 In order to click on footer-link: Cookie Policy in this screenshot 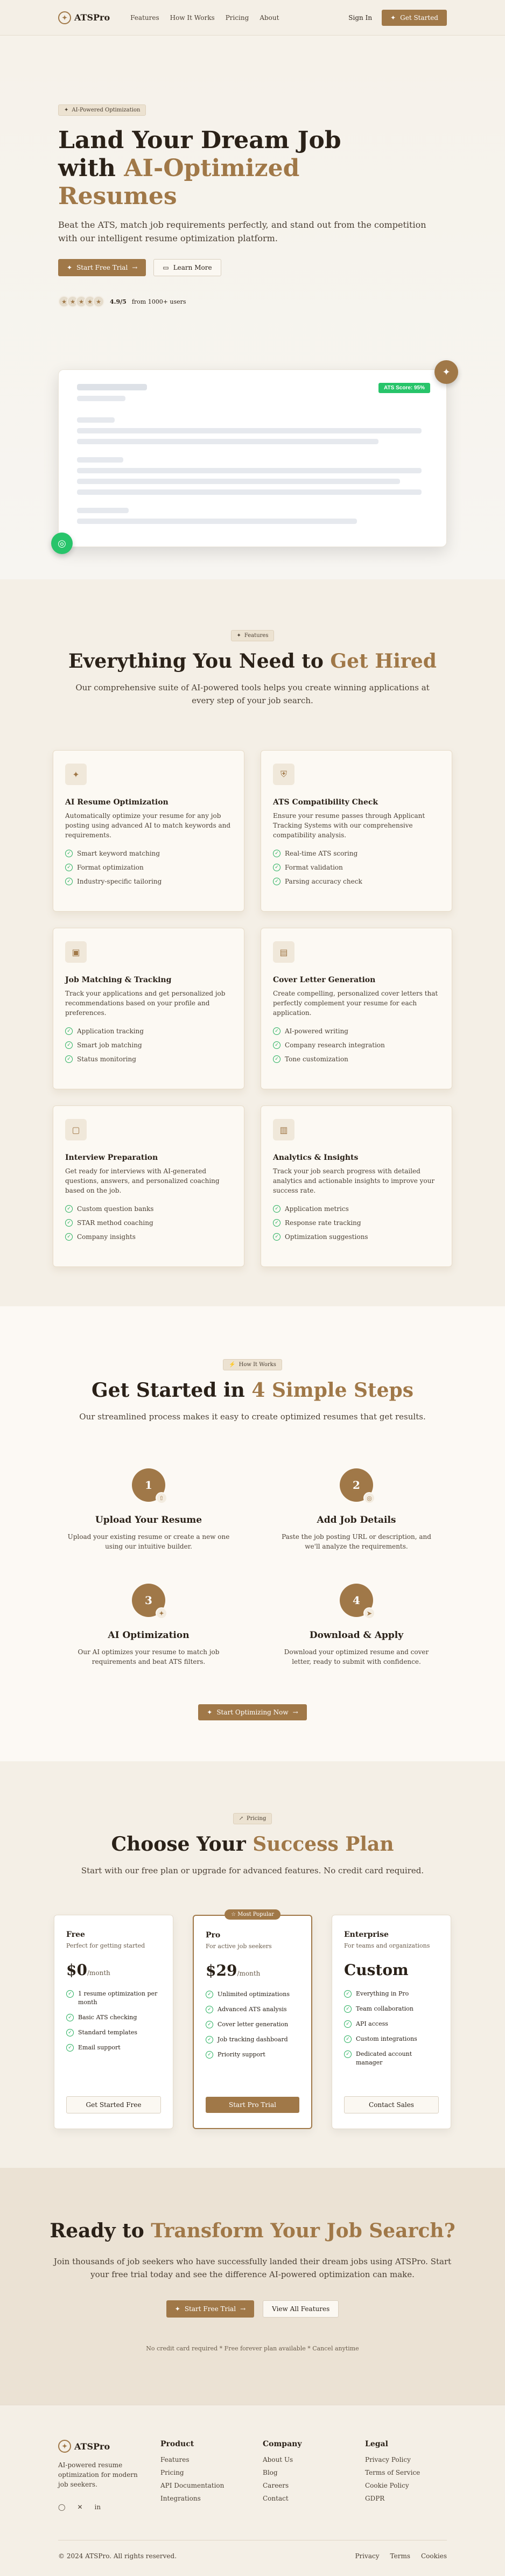, I will do `click(405, 2485)`.